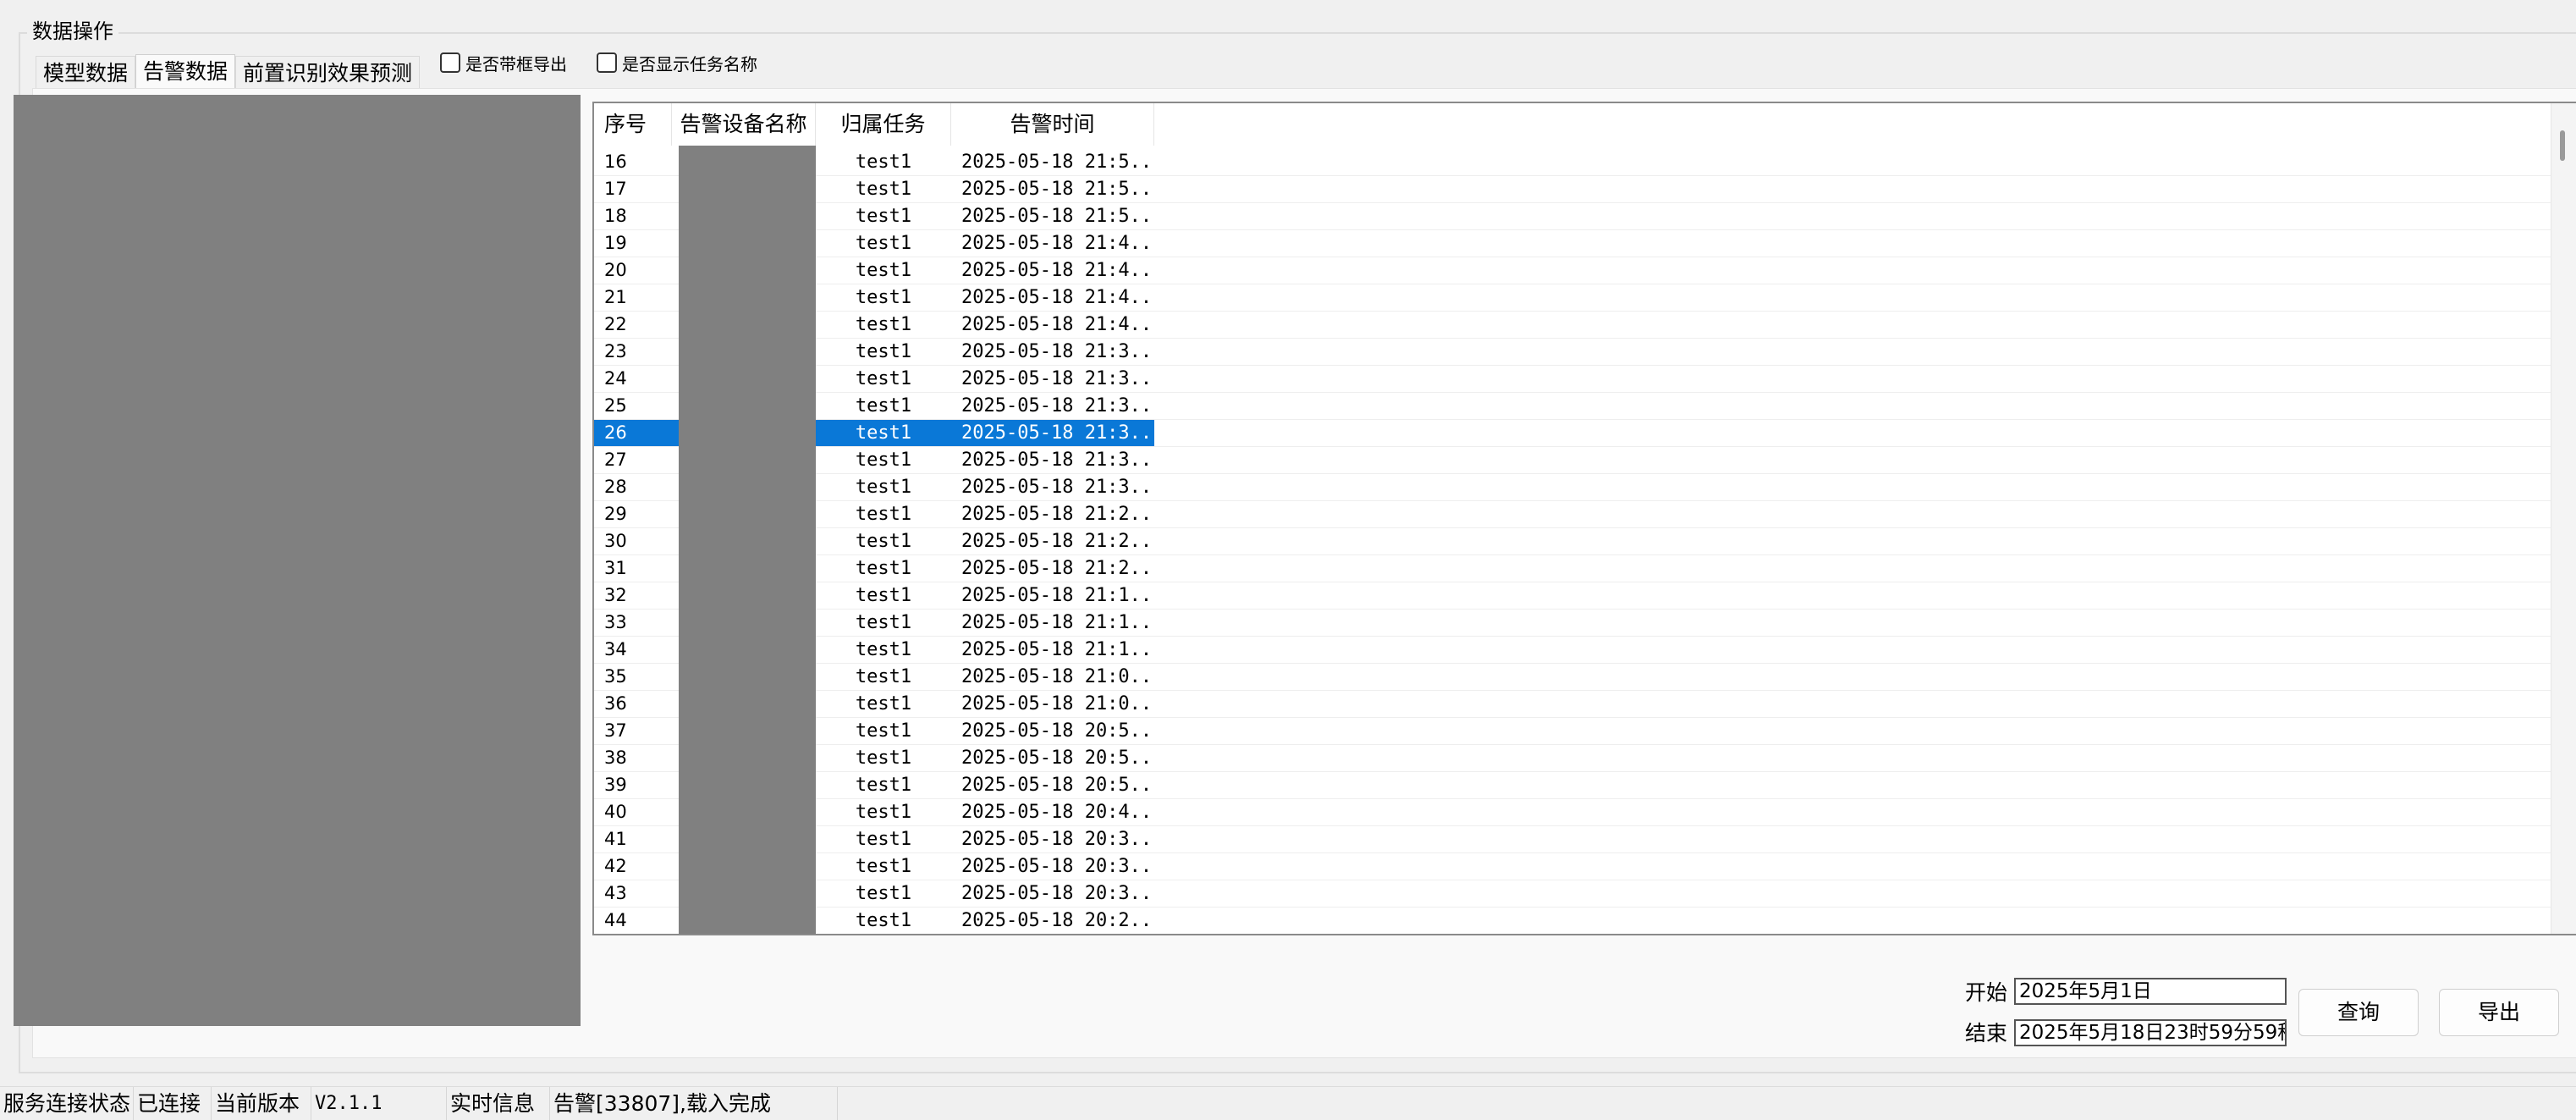 This screenshot has height=1120, width=2576. What do you see at coordinates (615, 568) in the screenshot?
I see `cell-seq: 31` at bounding box center [615, 568].